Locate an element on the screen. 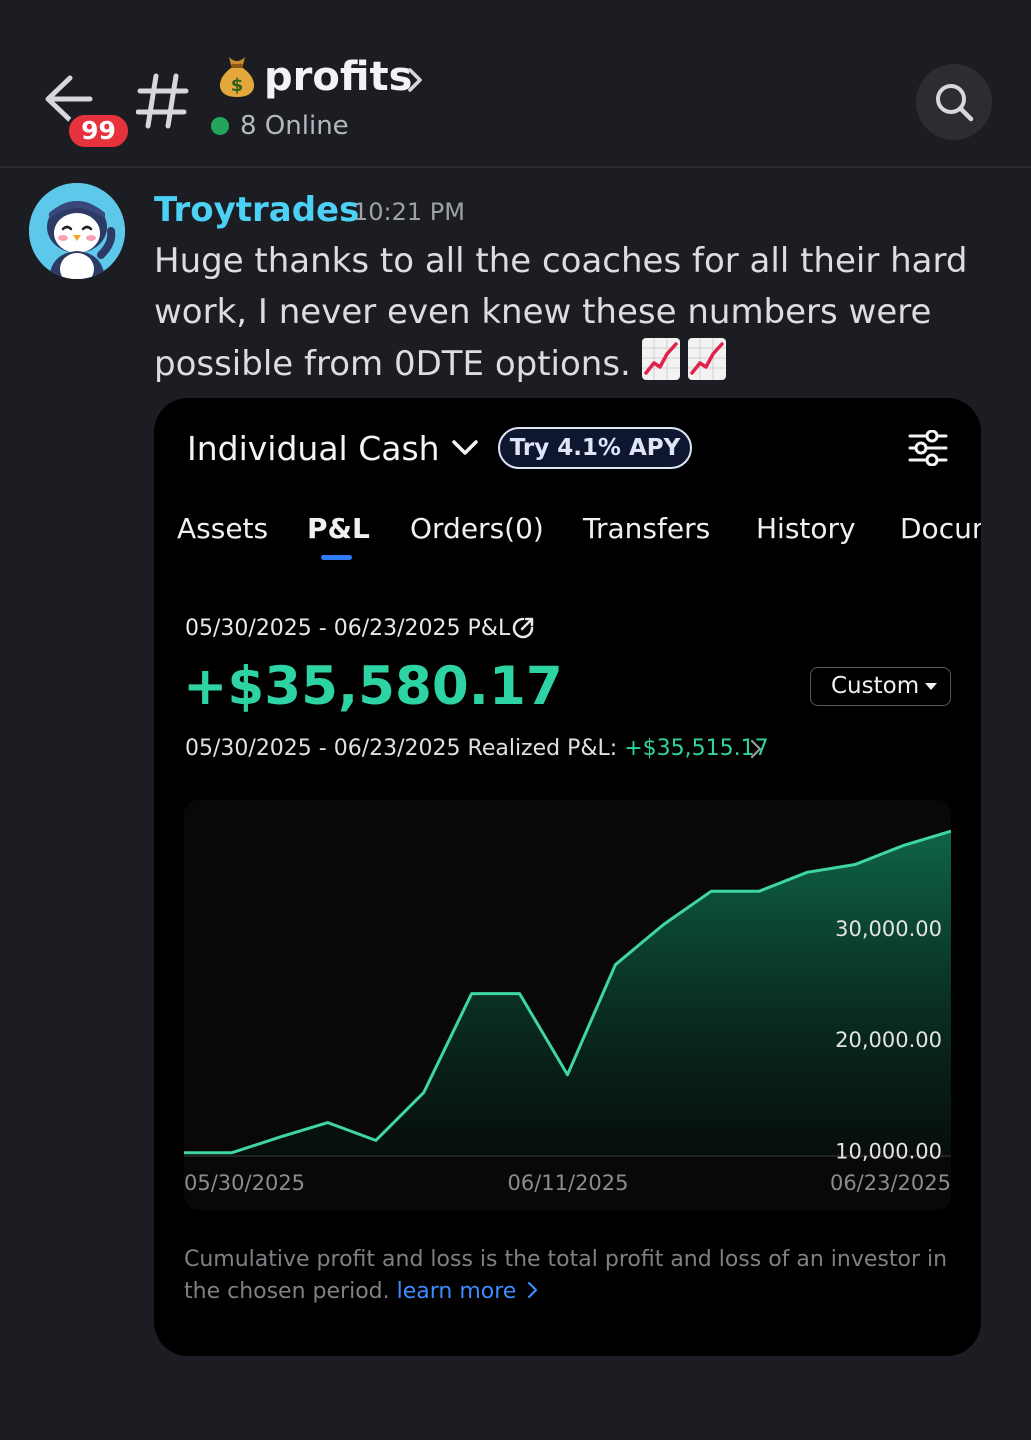 Image resolution: width=1031 pixels, height=1440 pixels. message-timestamp: 10:21 PM is located at coordinates (409, 212).